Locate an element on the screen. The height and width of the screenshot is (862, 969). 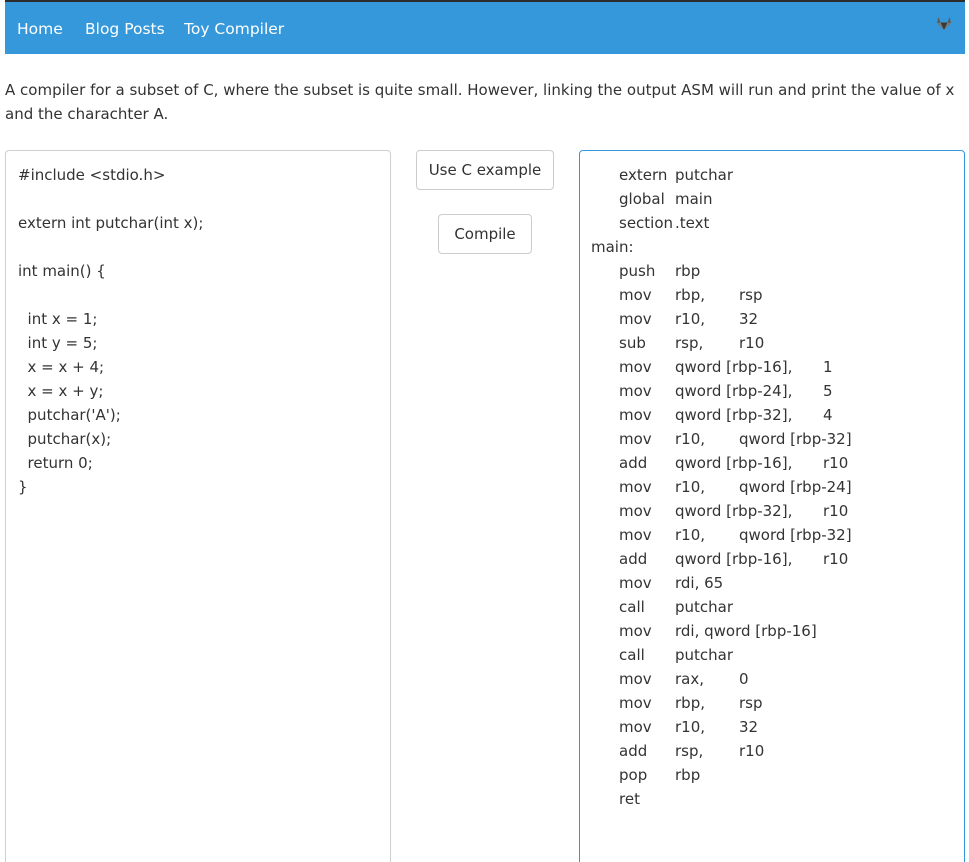
asm-line: mov r10, 32 is located at coordinates (772, 319).